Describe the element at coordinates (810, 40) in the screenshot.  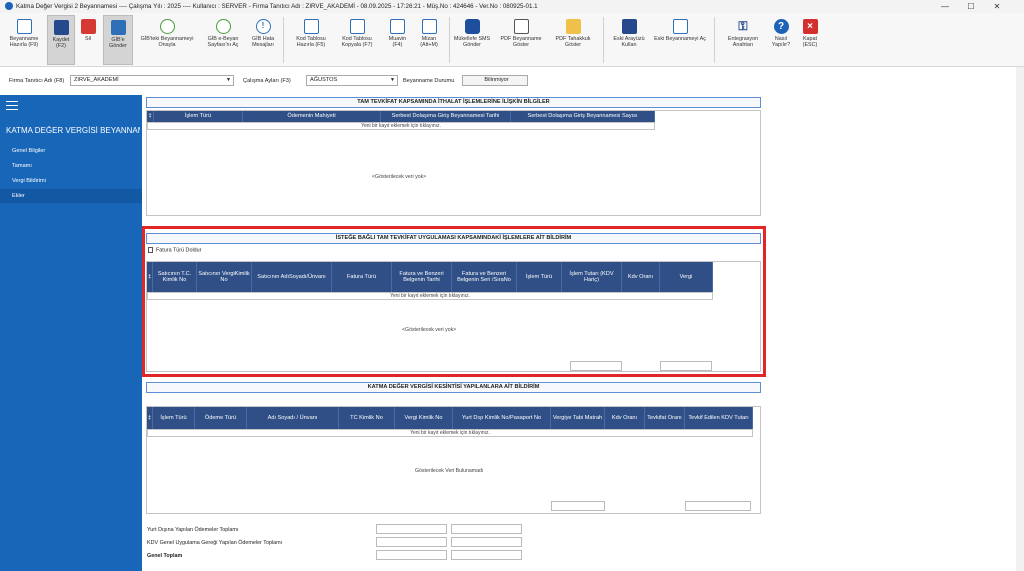
I see `kapat-button: × Kapat (ESC)` at that location.